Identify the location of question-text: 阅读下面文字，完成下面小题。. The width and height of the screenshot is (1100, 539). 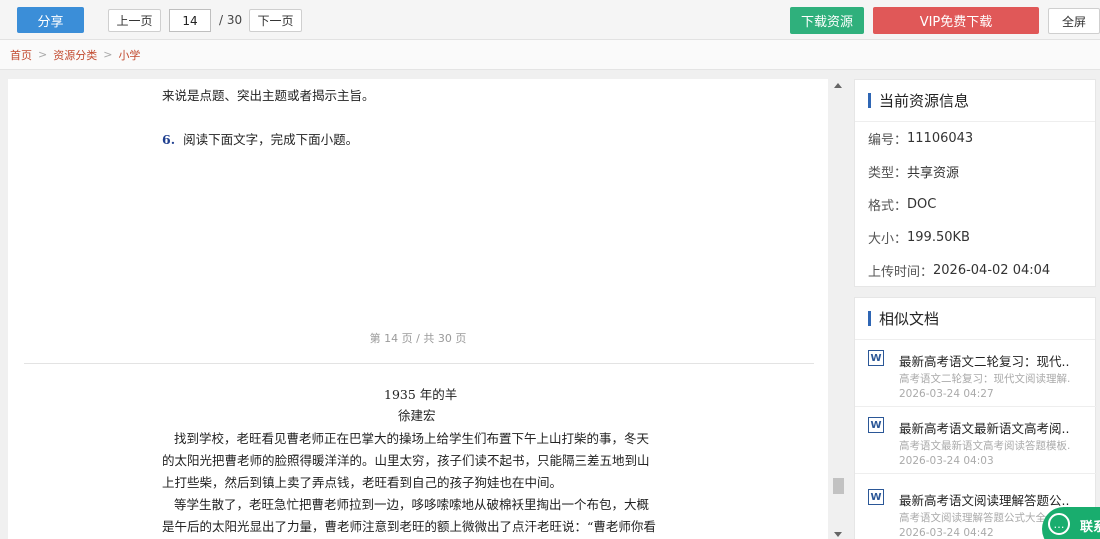
(271, 139).